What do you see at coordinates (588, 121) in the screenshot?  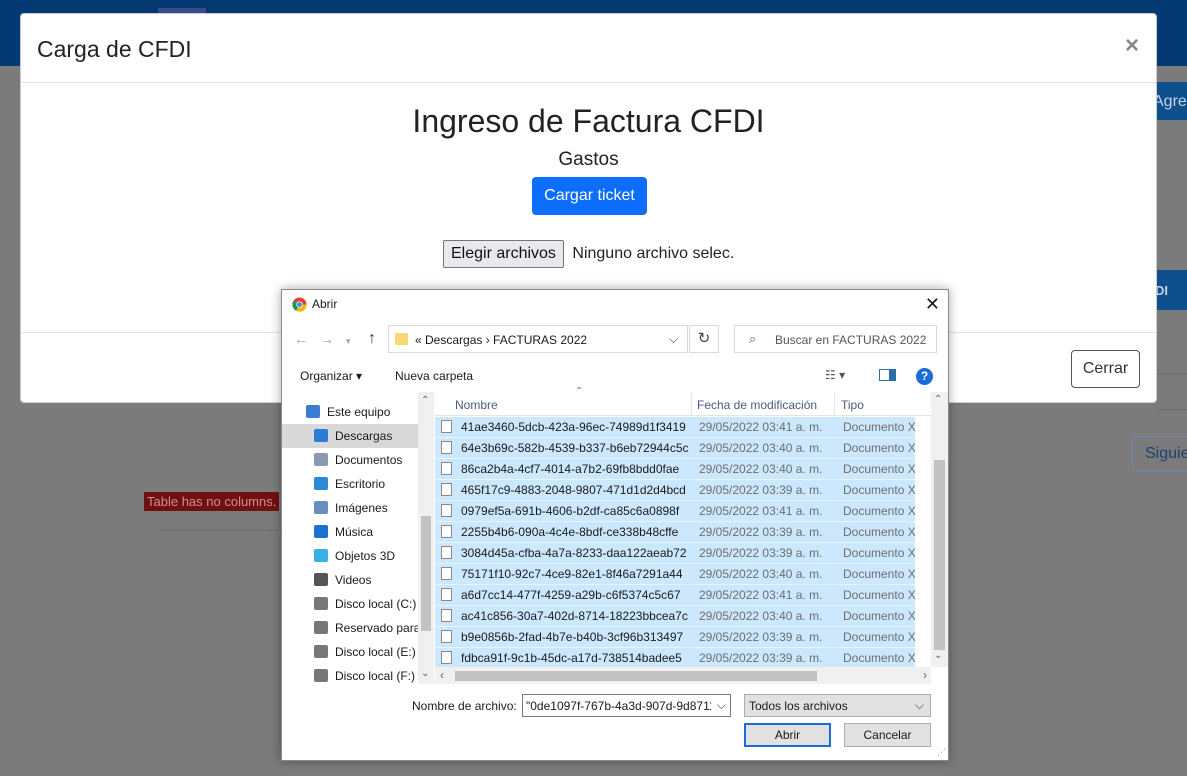 I see `page-title: Ingreso de Factura CFDI` at bounding box center [588, 121].